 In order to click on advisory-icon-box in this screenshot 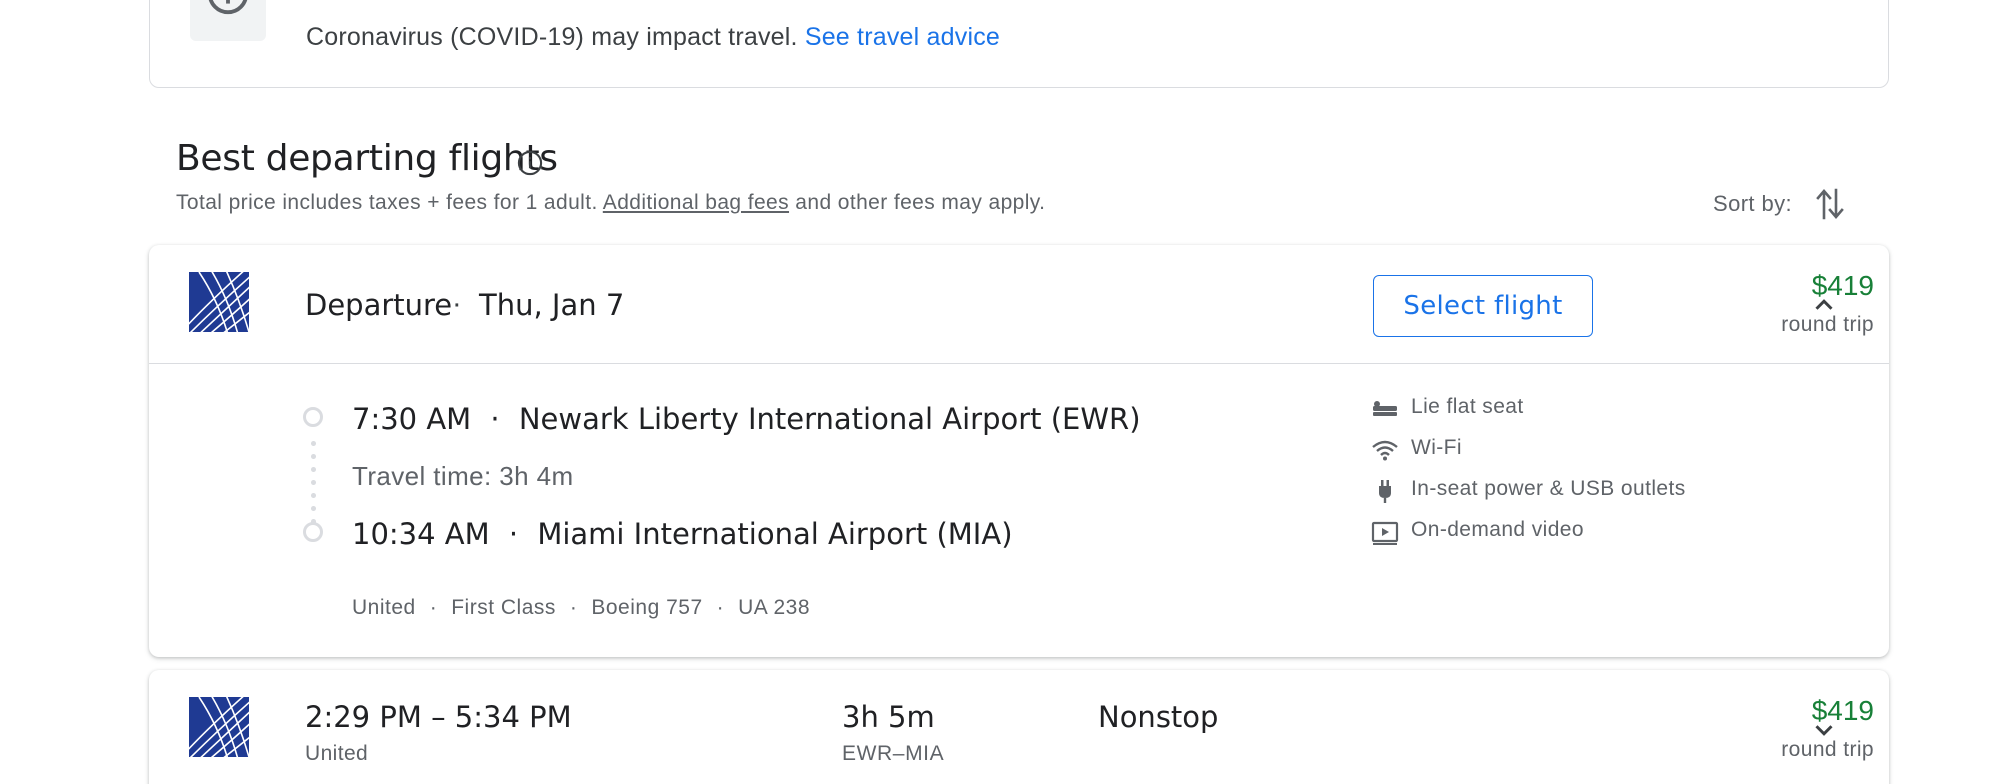, I will do `click(228, 20)`.